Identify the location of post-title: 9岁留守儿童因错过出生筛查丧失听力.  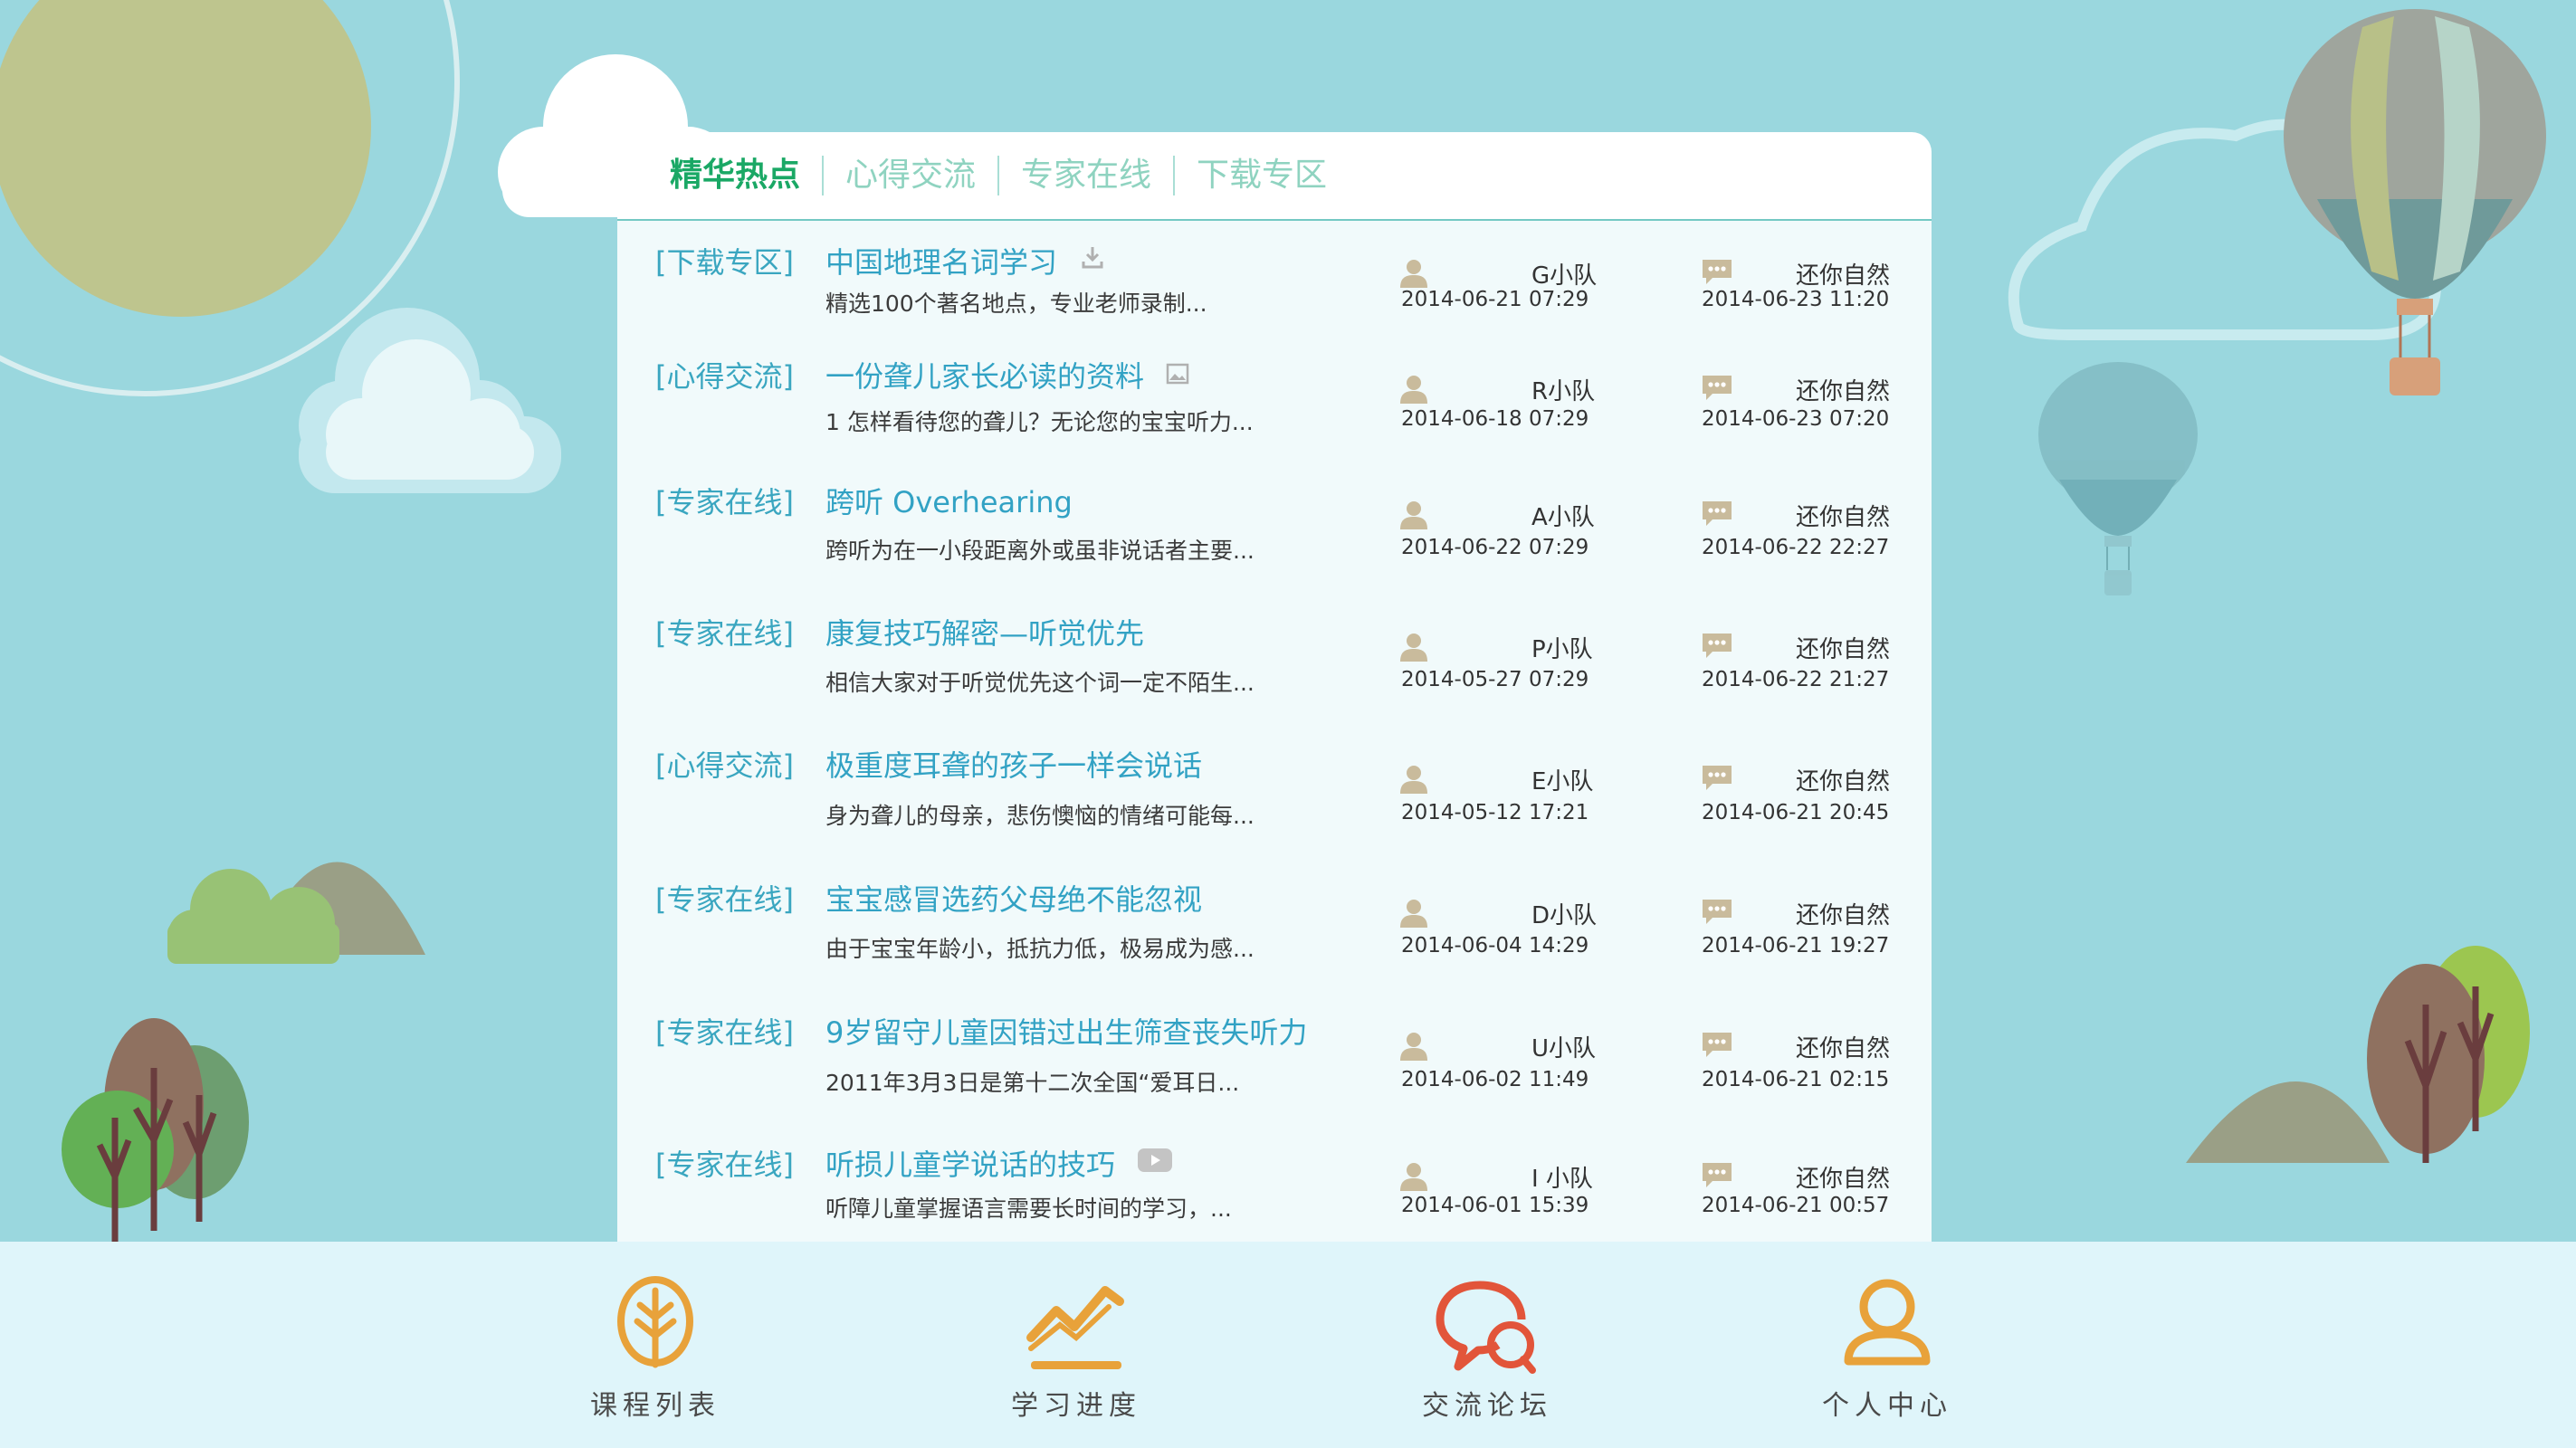
(1066, 1031).